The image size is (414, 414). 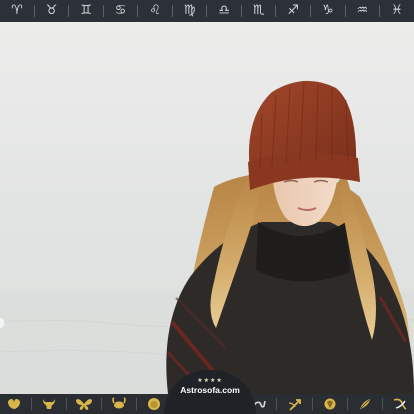 I want to click on fish-icon, so click(x=400, y=404).